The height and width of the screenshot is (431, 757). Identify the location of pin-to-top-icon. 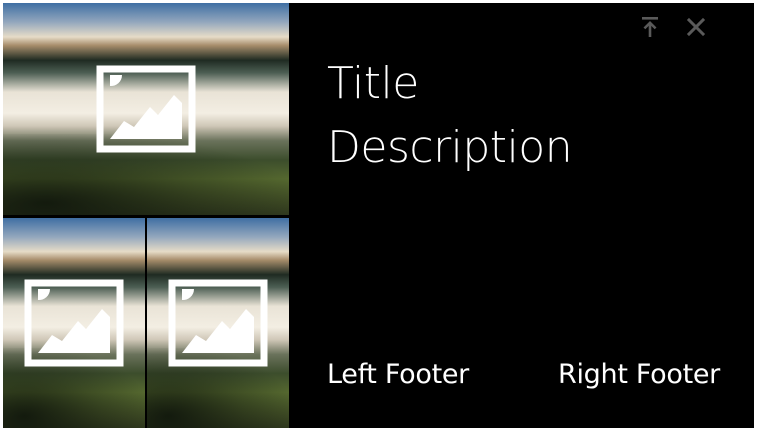
(650, 27).